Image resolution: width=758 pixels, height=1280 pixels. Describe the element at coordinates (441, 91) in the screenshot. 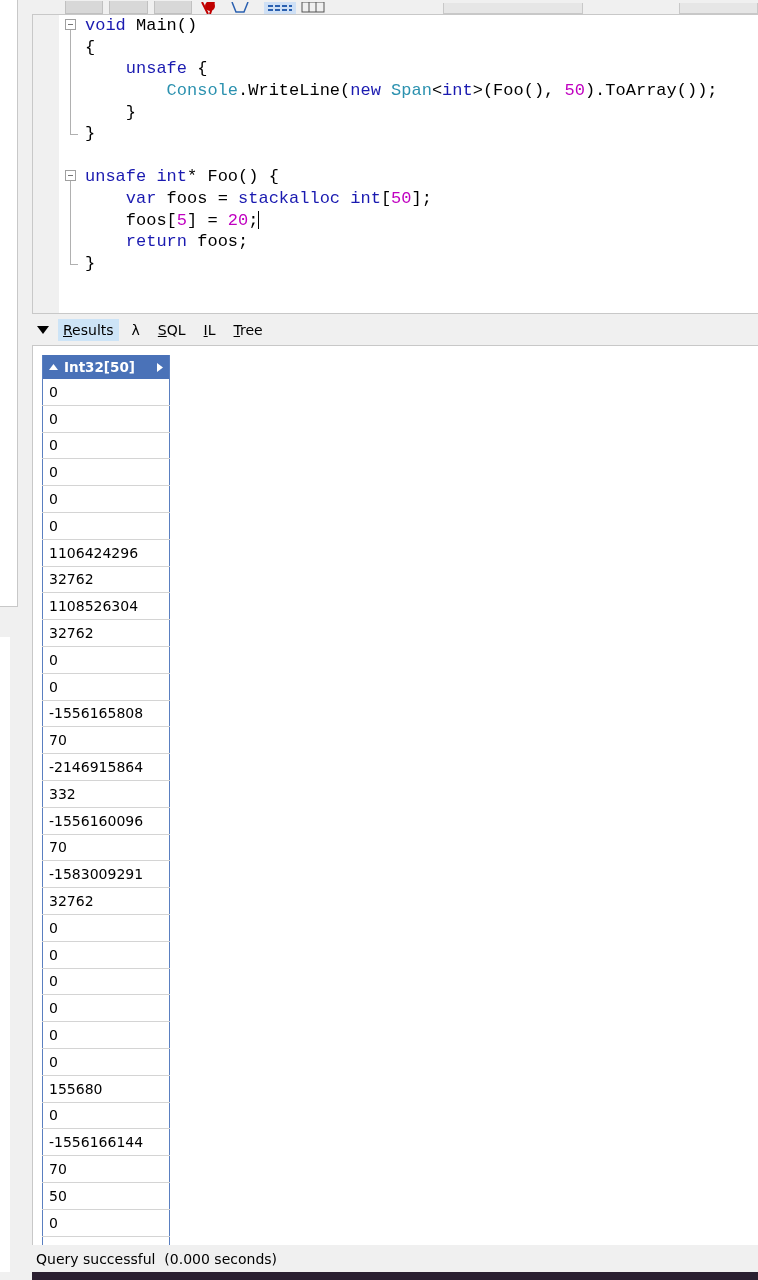

I see `code-line: Console.WriteLine(new Span<int>(Foo(), 50).ToArray());` at that location.